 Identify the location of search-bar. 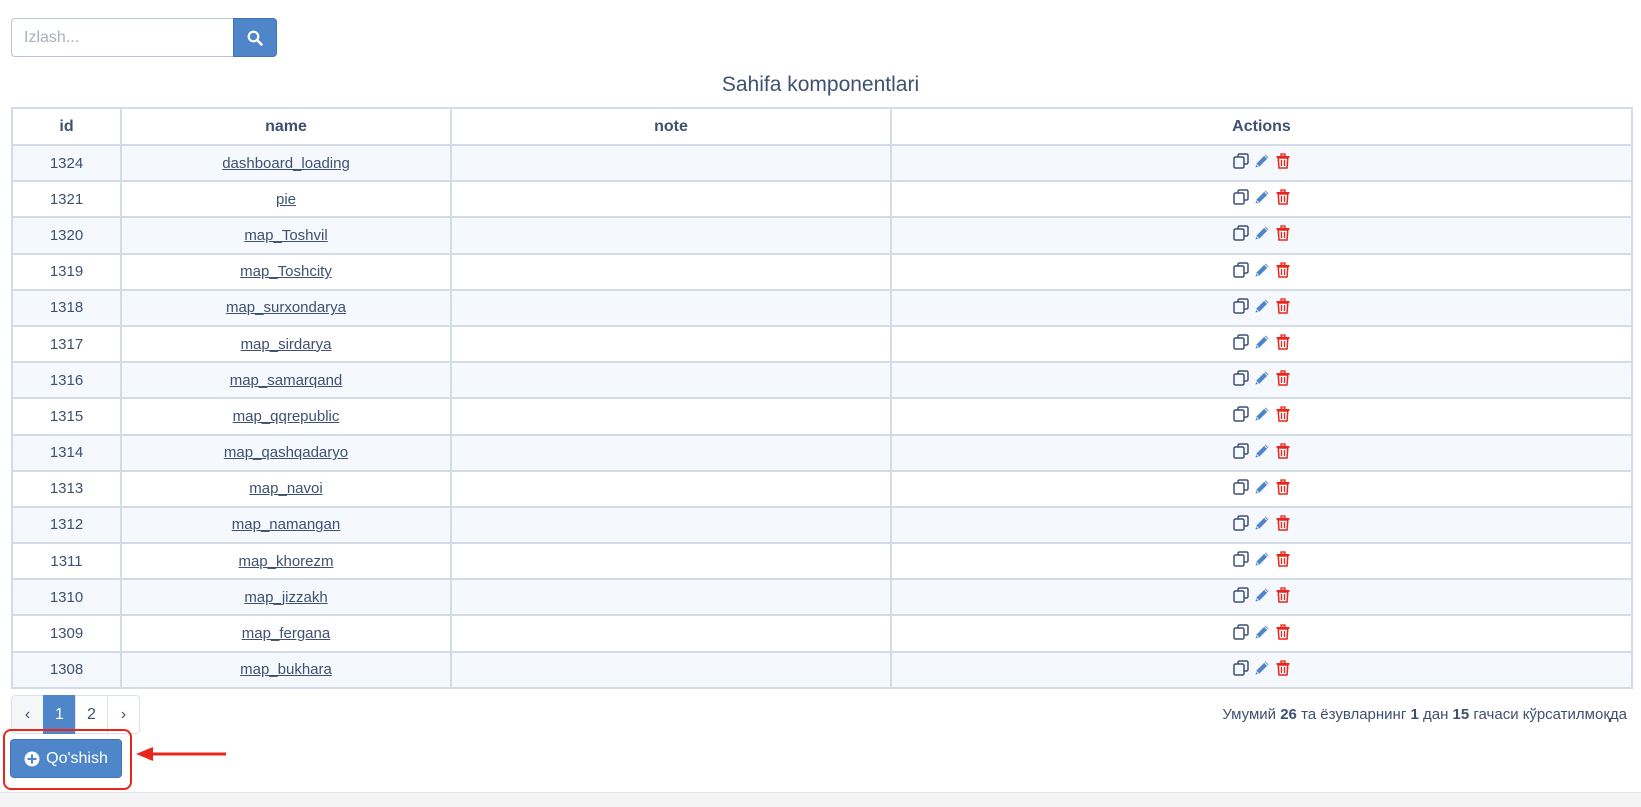
(144, 37).